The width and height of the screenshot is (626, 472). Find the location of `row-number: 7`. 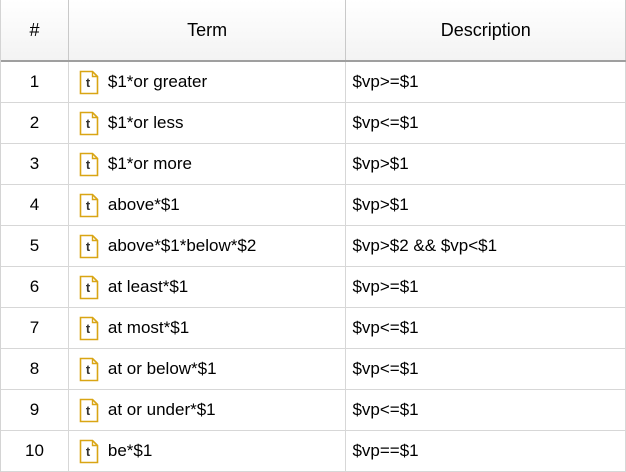

row-number: 7 is located at coordinates (35, 328).